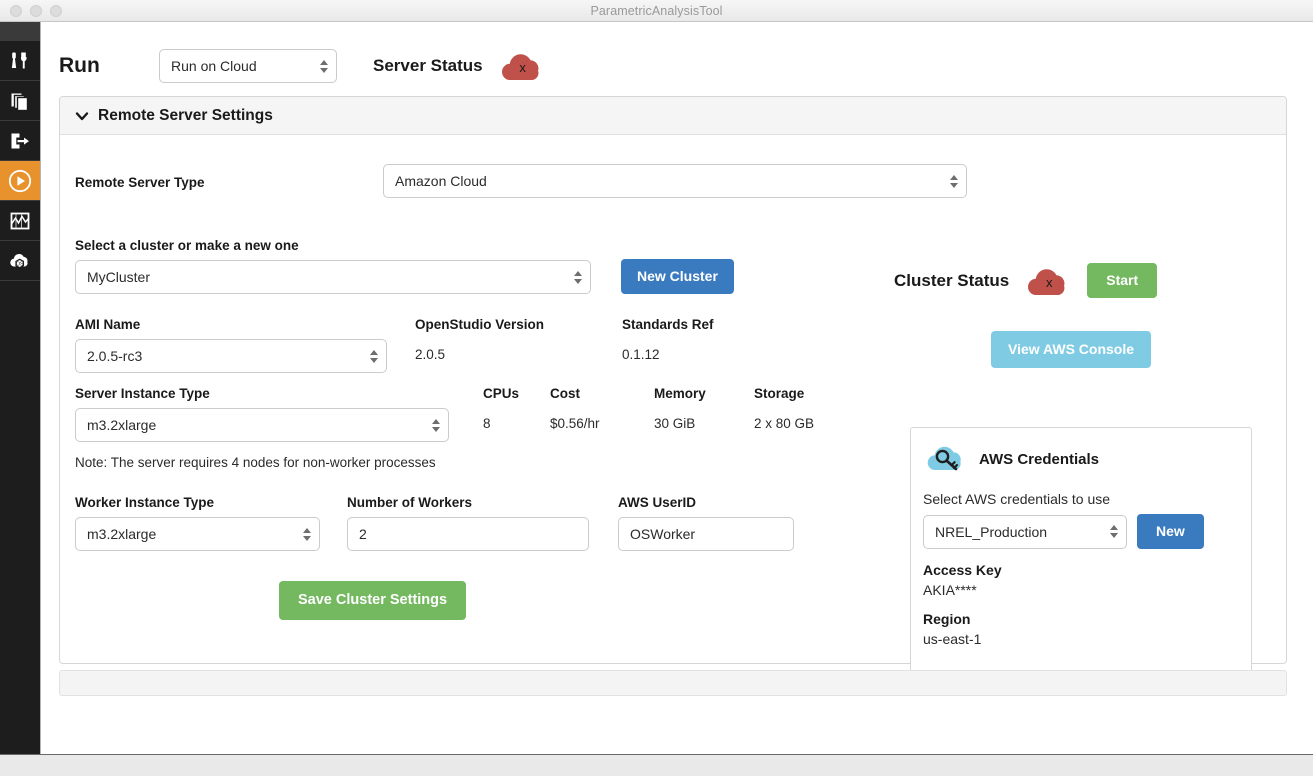 This screenshot has height=776, width=1313. Describe the element at coordinates (680, 393) in the screenshot. I see `memory-label: Memory` at that location.